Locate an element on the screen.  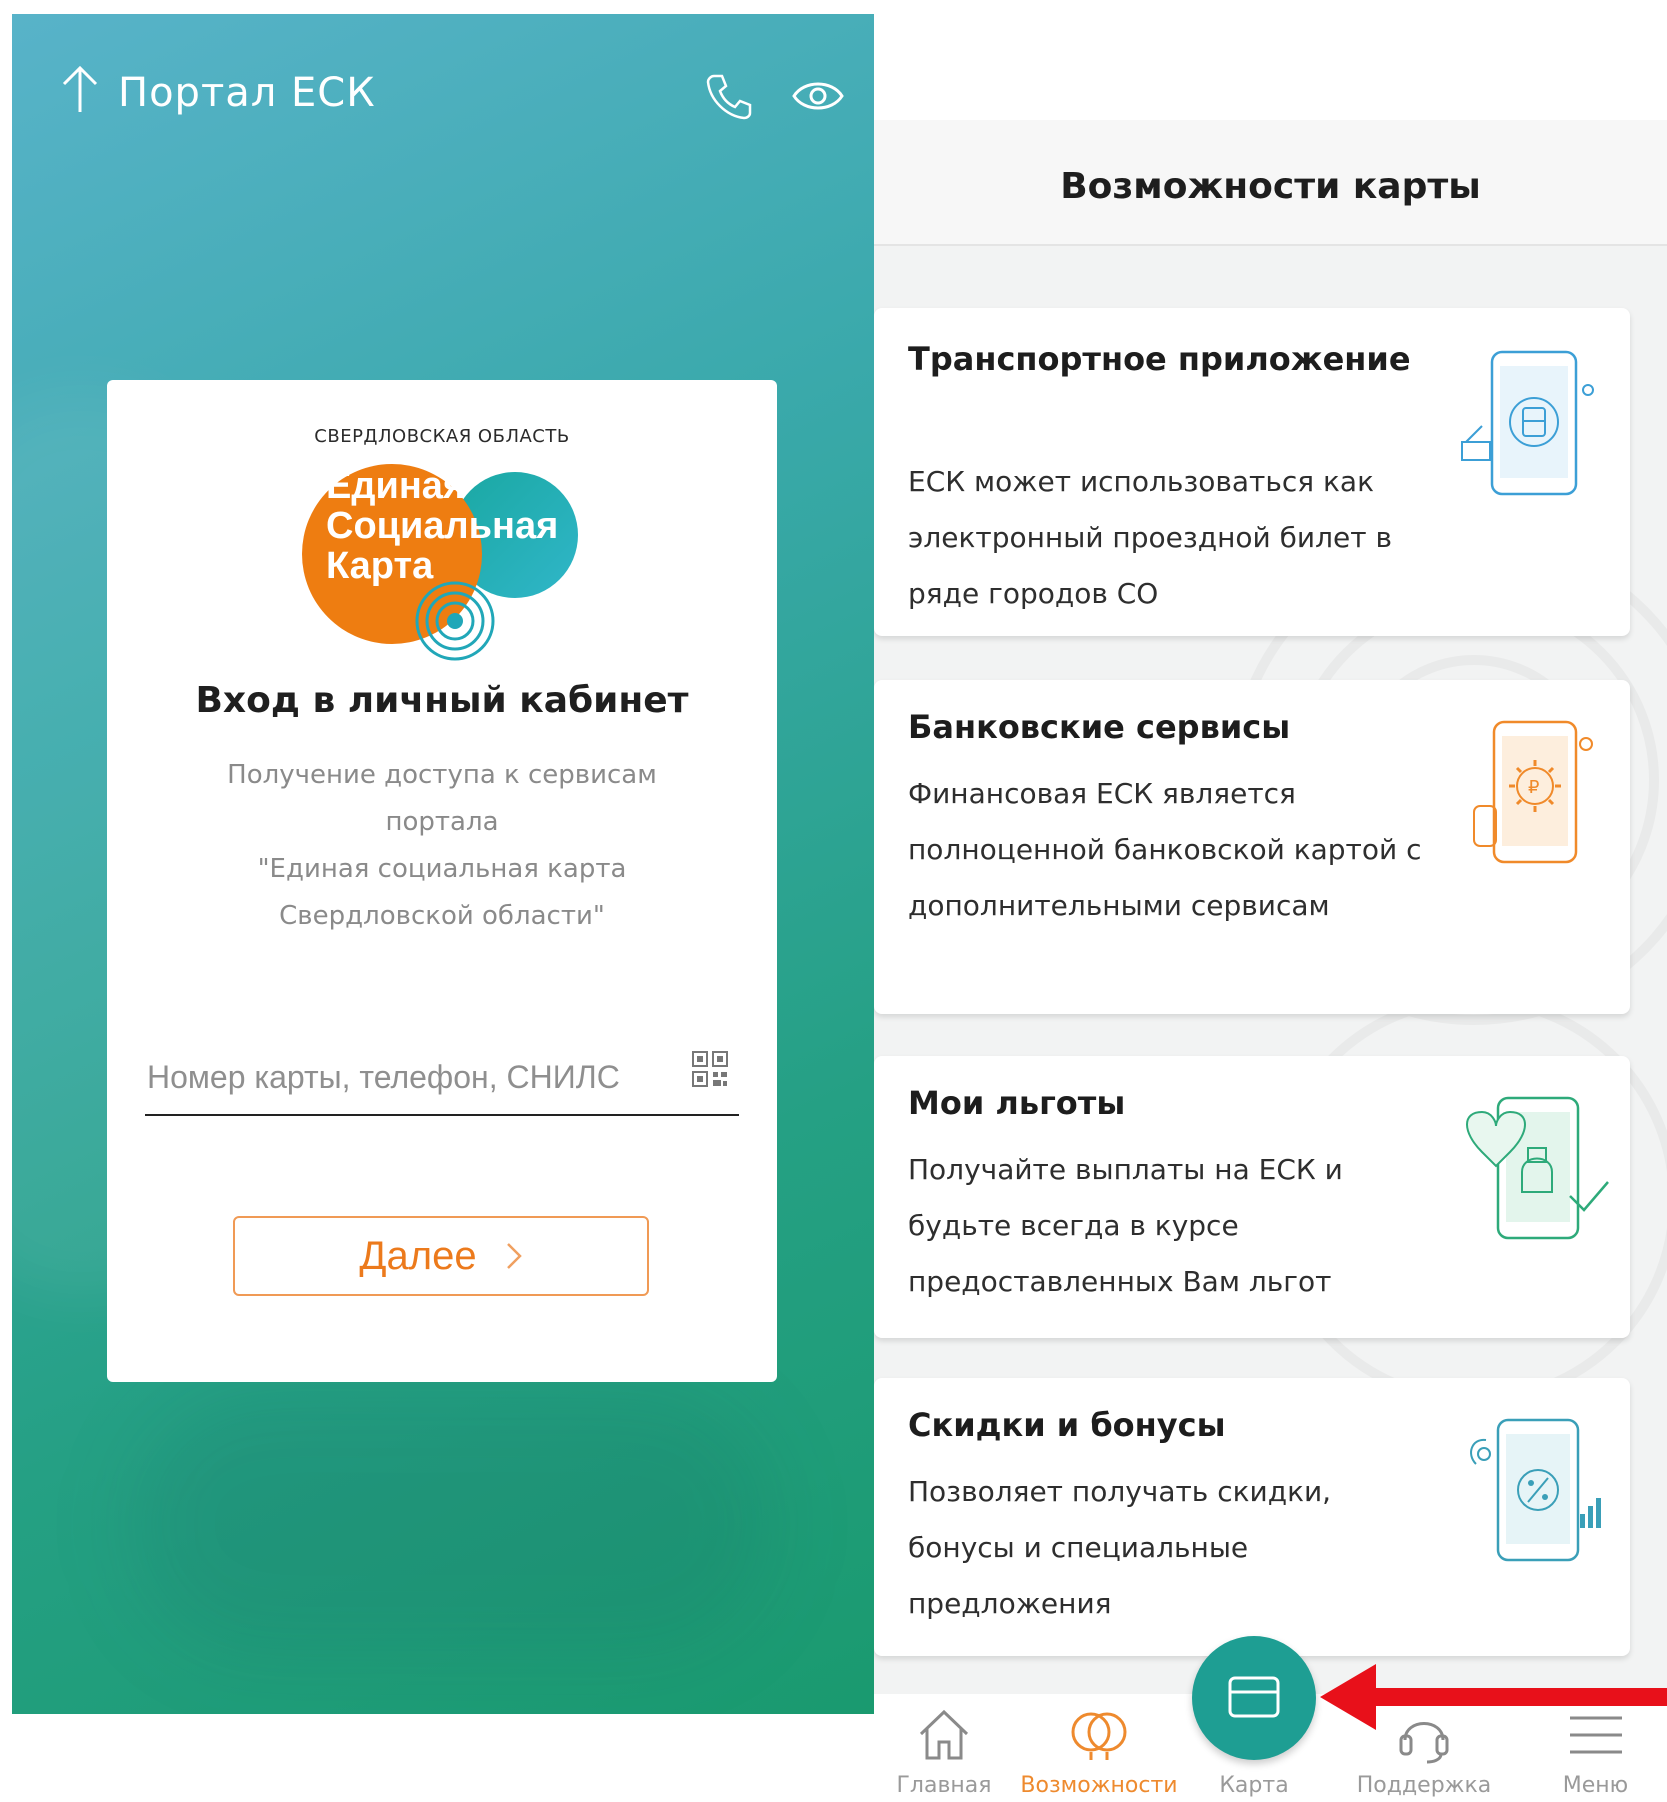
login-field is located at coordinates (442, 1078).